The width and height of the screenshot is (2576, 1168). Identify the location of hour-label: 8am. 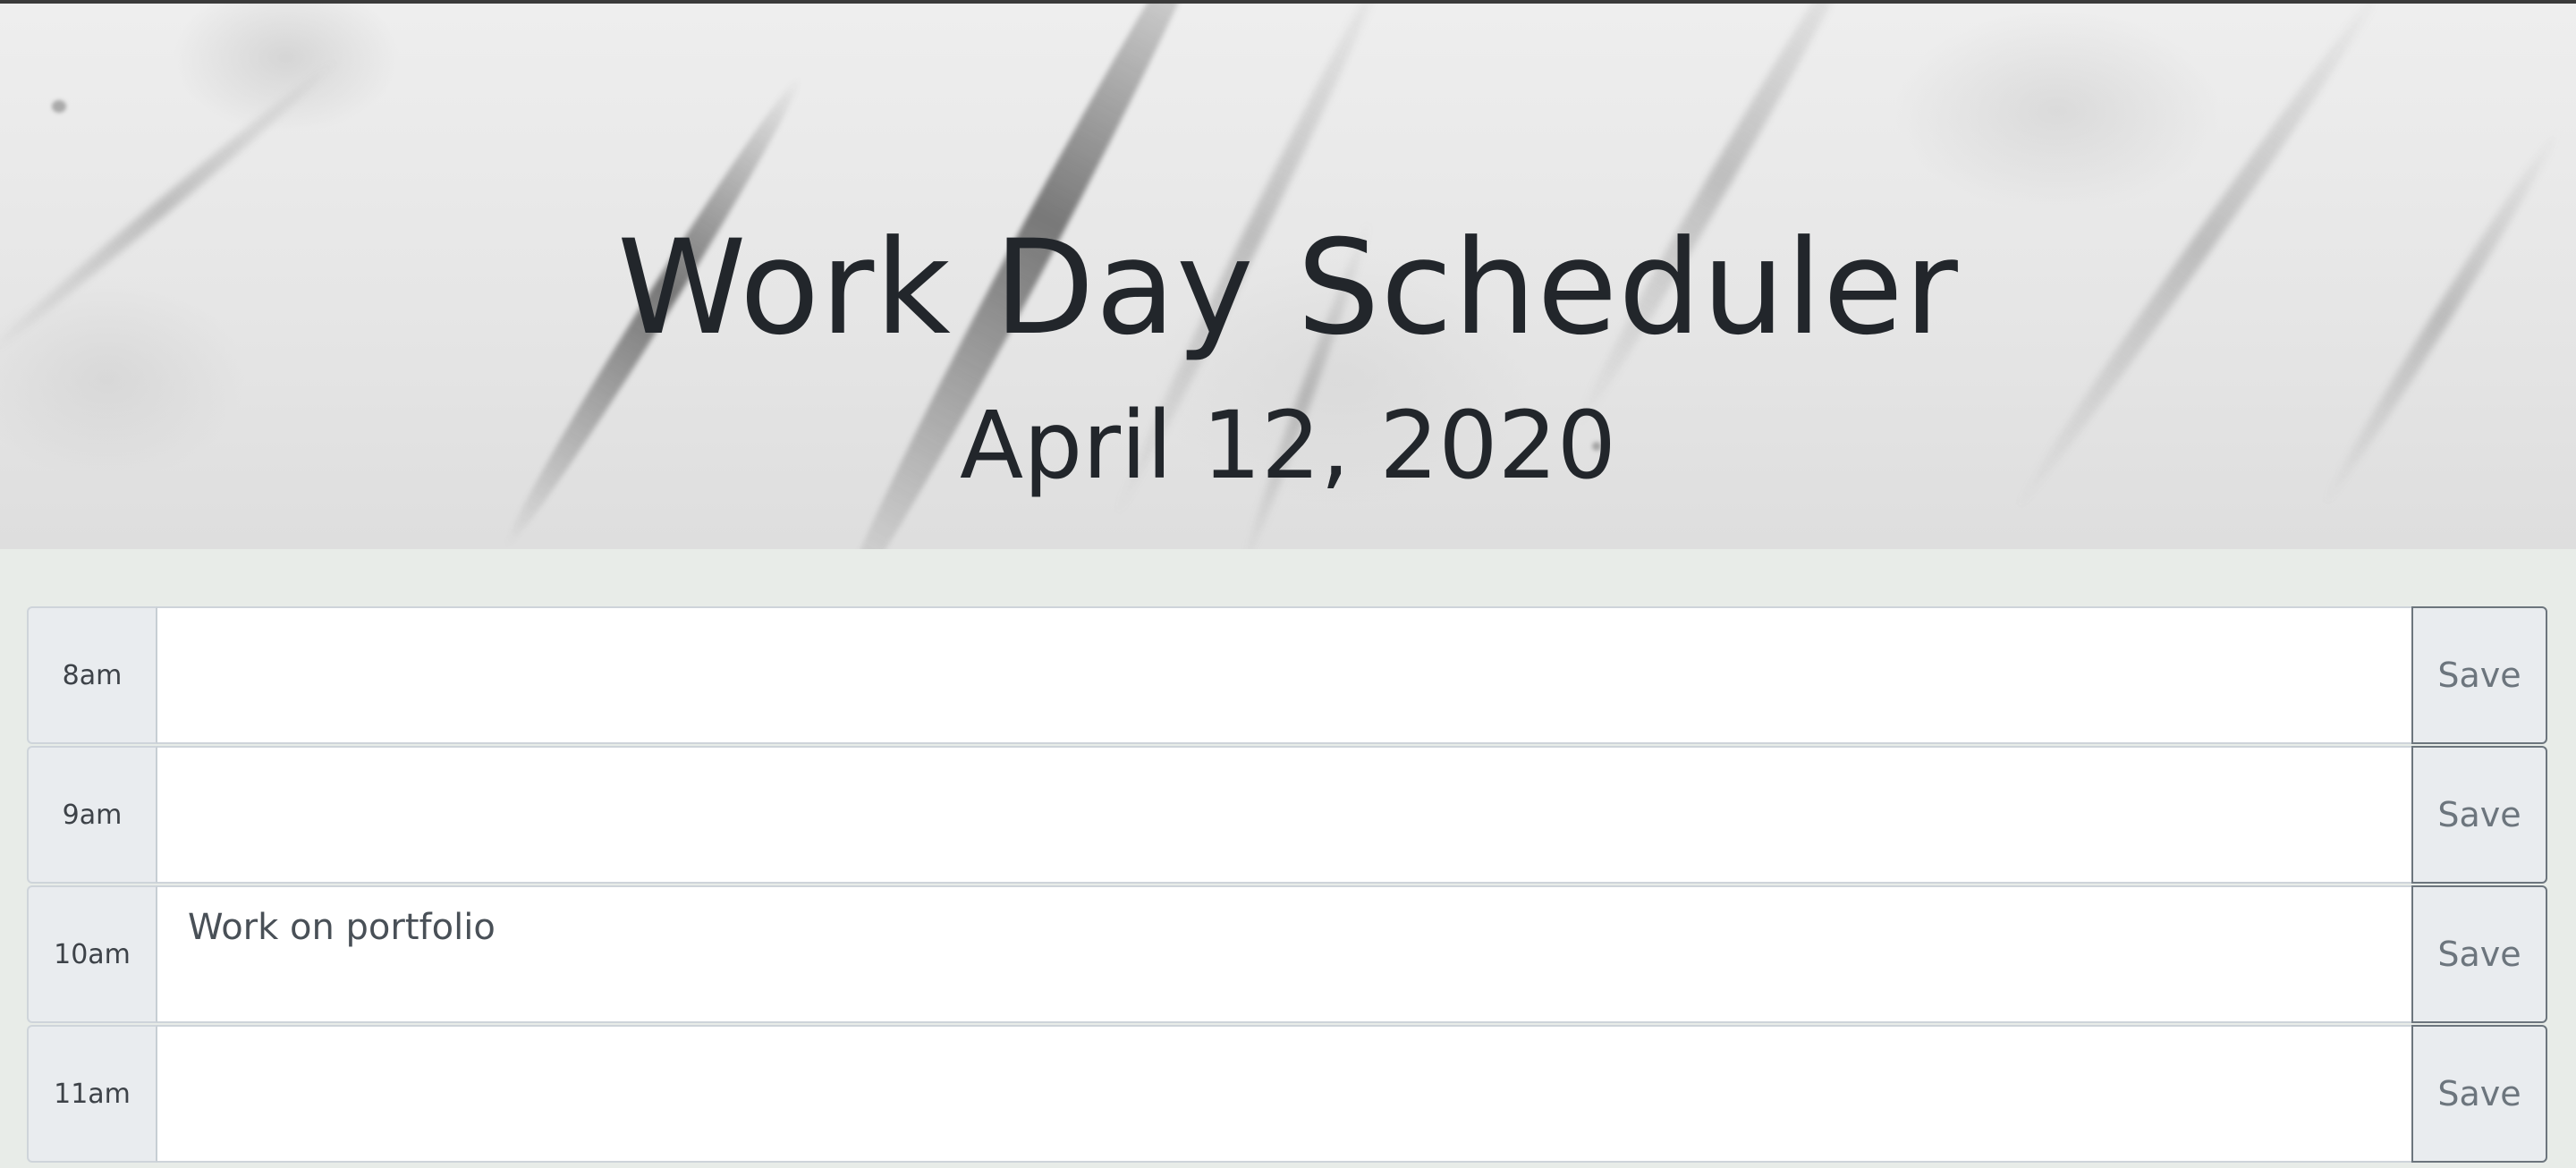
(92, 675).